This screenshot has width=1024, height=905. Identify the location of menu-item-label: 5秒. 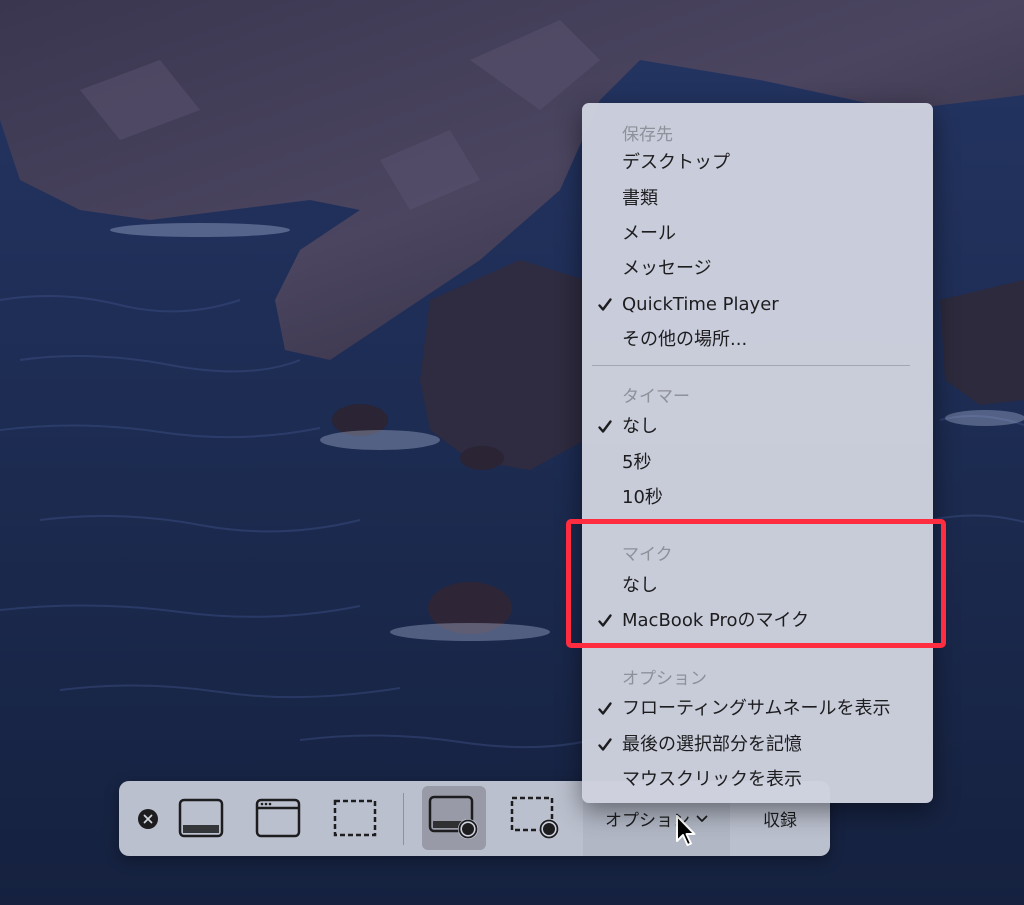
(637, 462).